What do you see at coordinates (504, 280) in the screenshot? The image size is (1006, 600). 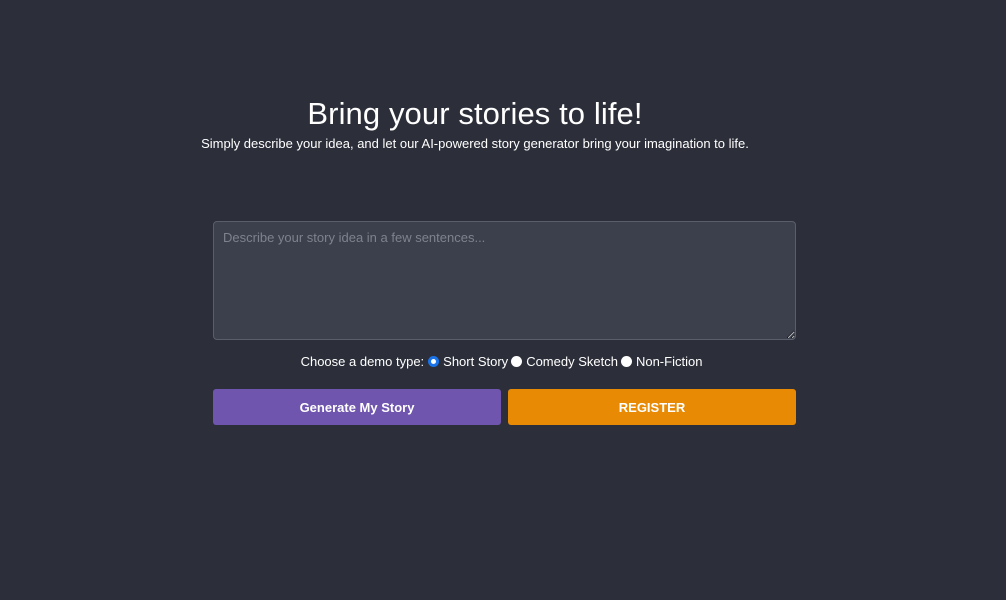 I see `story-idea-input` at bounding box center [504, 280].